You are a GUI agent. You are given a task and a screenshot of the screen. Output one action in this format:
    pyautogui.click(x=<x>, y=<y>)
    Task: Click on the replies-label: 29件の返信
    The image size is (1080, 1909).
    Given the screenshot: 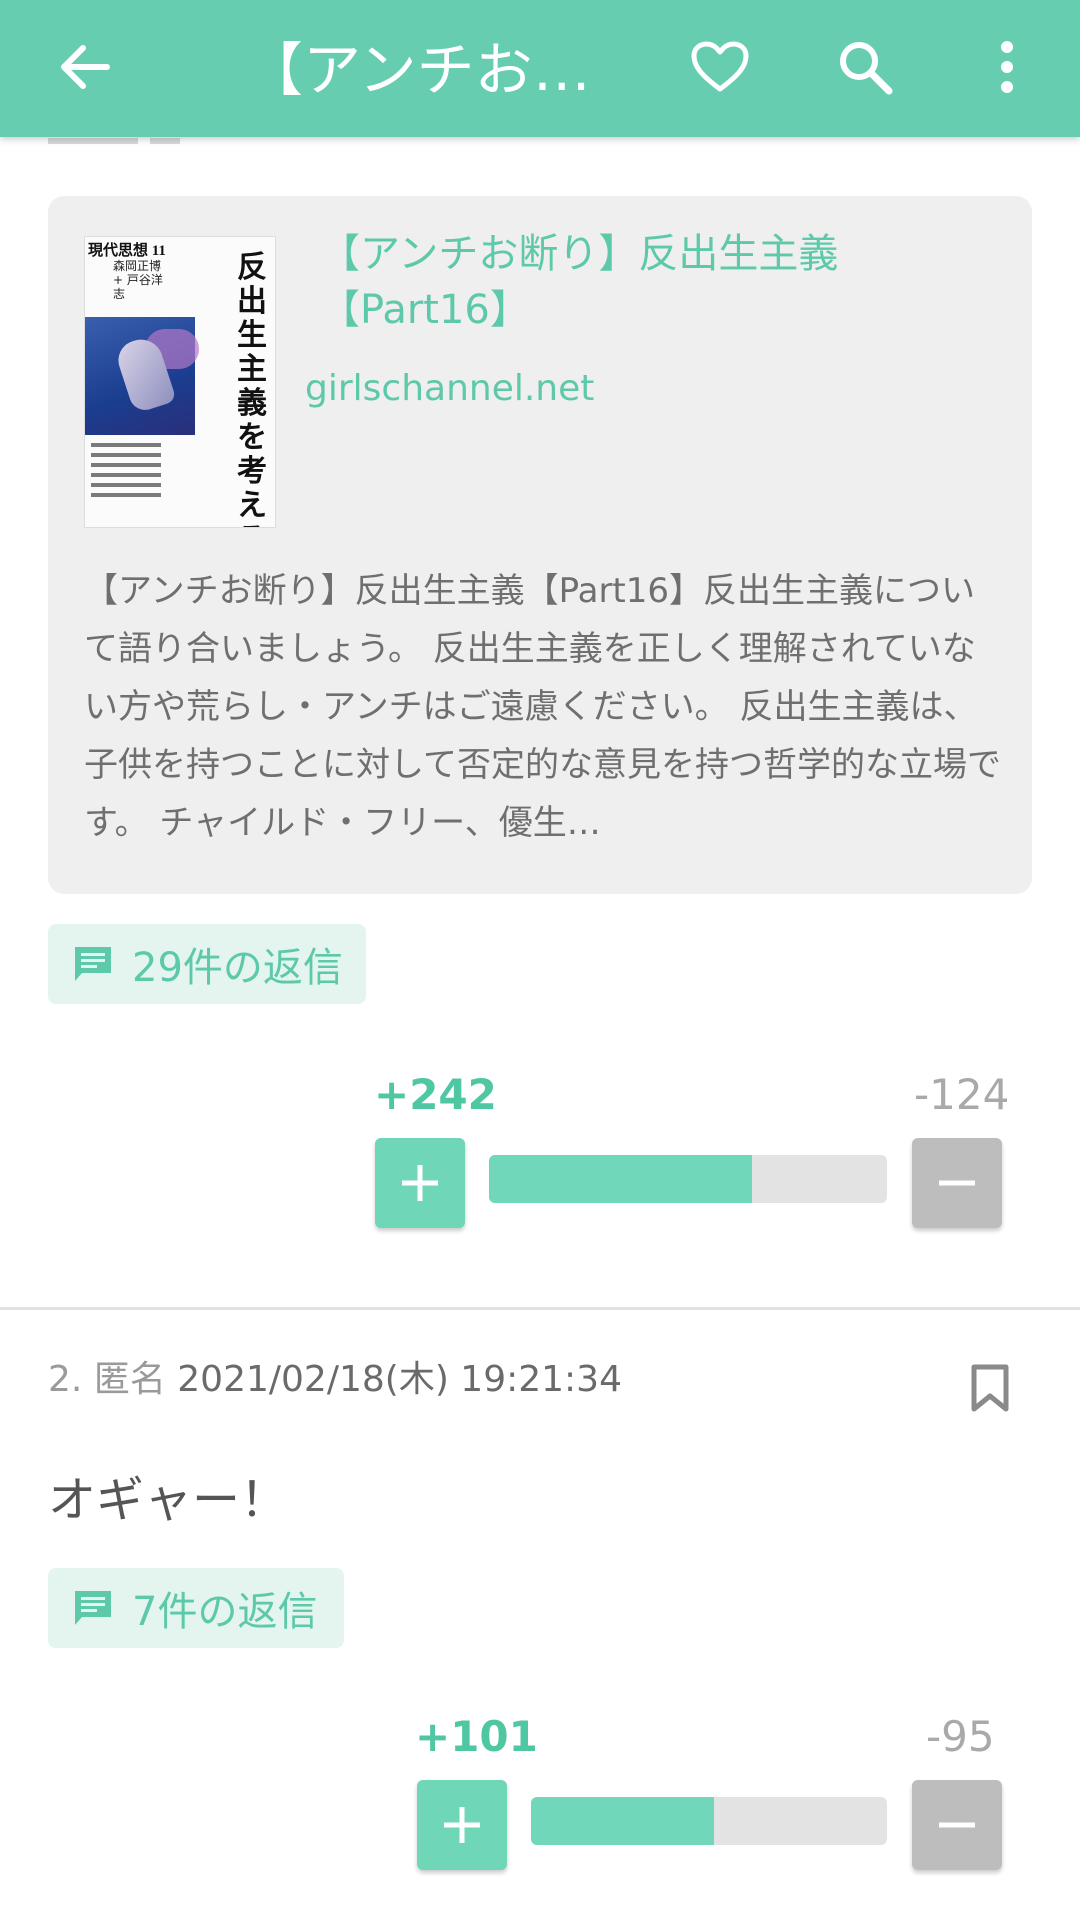 What is the action you would take?
    pyautogui.click(x=237, y=968)
    